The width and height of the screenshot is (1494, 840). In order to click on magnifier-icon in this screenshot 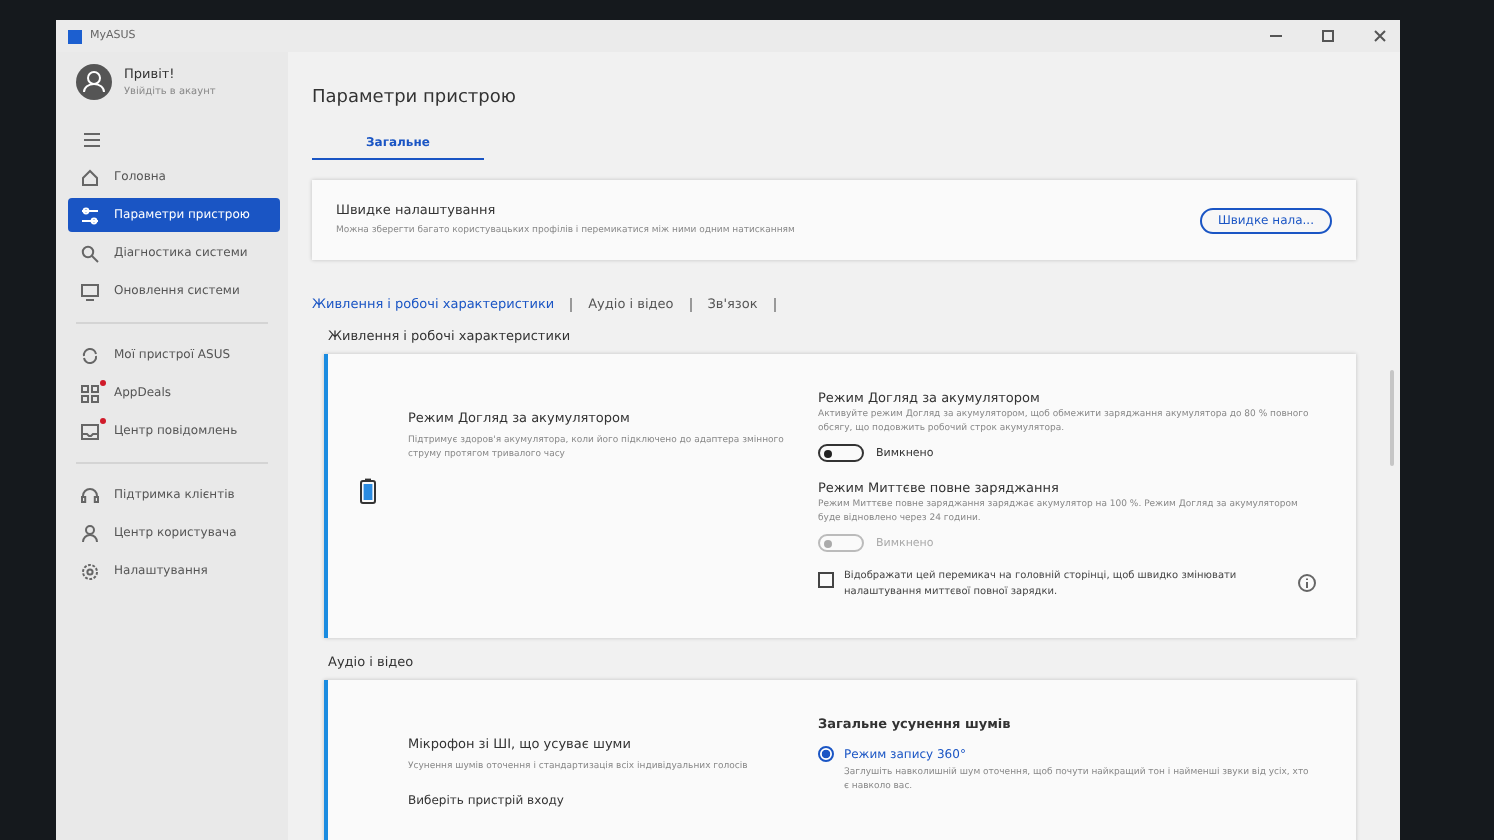, I will do `click(90, 253)`.